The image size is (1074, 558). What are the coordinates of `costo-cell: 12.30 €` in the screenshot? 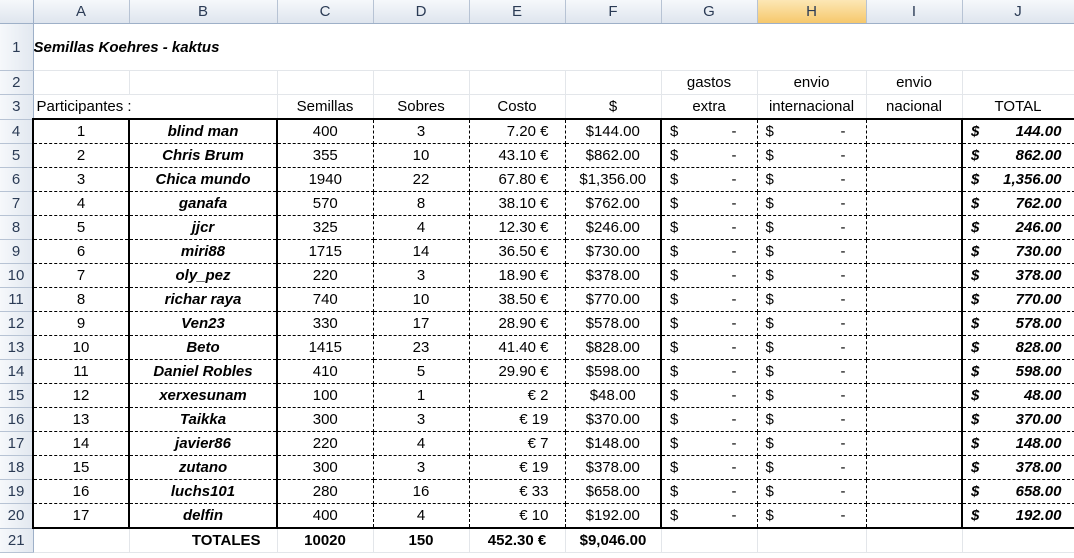 It's located at (517, 227).